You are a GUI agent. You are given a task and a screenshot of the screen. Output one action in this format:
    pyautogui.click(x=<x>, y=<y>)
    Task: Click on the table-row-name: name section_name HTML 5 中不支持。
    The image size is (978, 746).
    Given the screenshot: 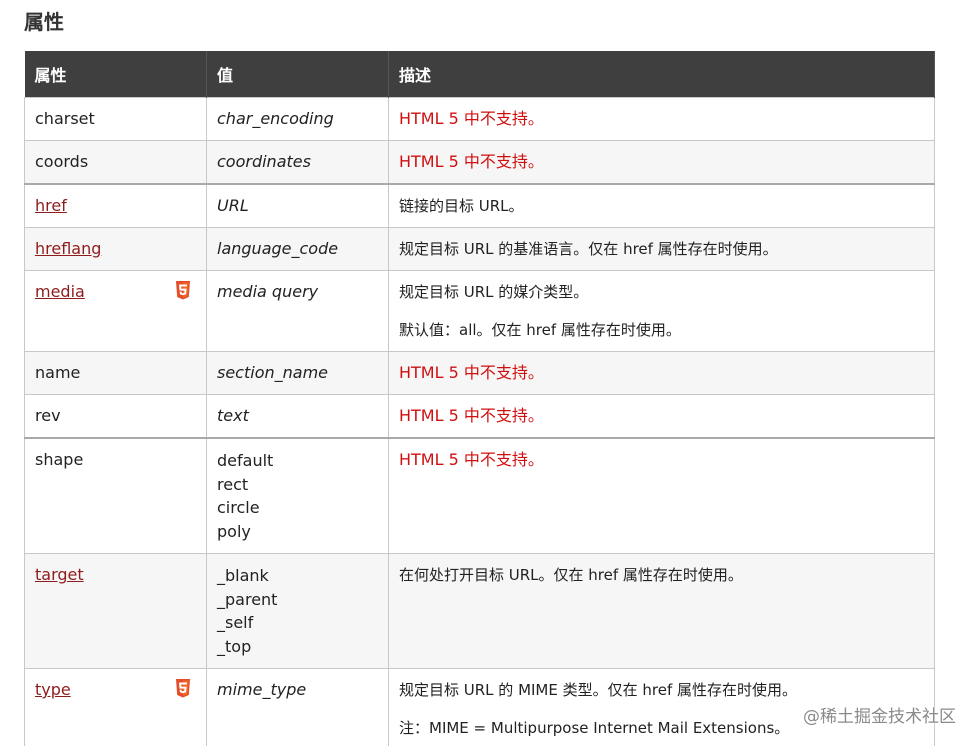 What is the action you would take?
    pyautogui.click(x=479, y=373)
    